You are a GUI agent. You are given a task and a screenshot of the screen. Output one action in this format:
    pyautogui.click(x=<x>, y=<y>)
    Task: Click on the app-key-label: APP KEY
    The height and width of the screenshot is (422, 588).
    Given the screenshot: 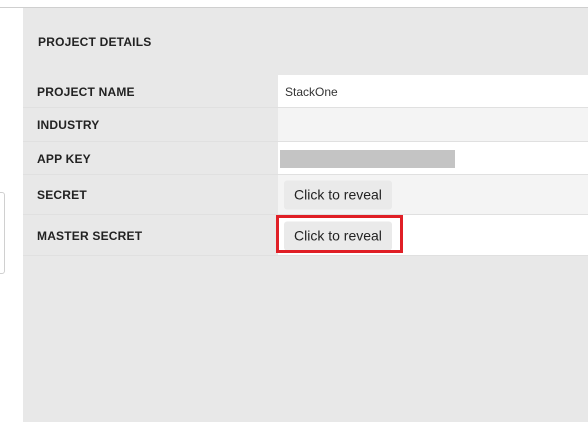 What is the action you would take?
    pyautogui.click(x=64, y=158)
    